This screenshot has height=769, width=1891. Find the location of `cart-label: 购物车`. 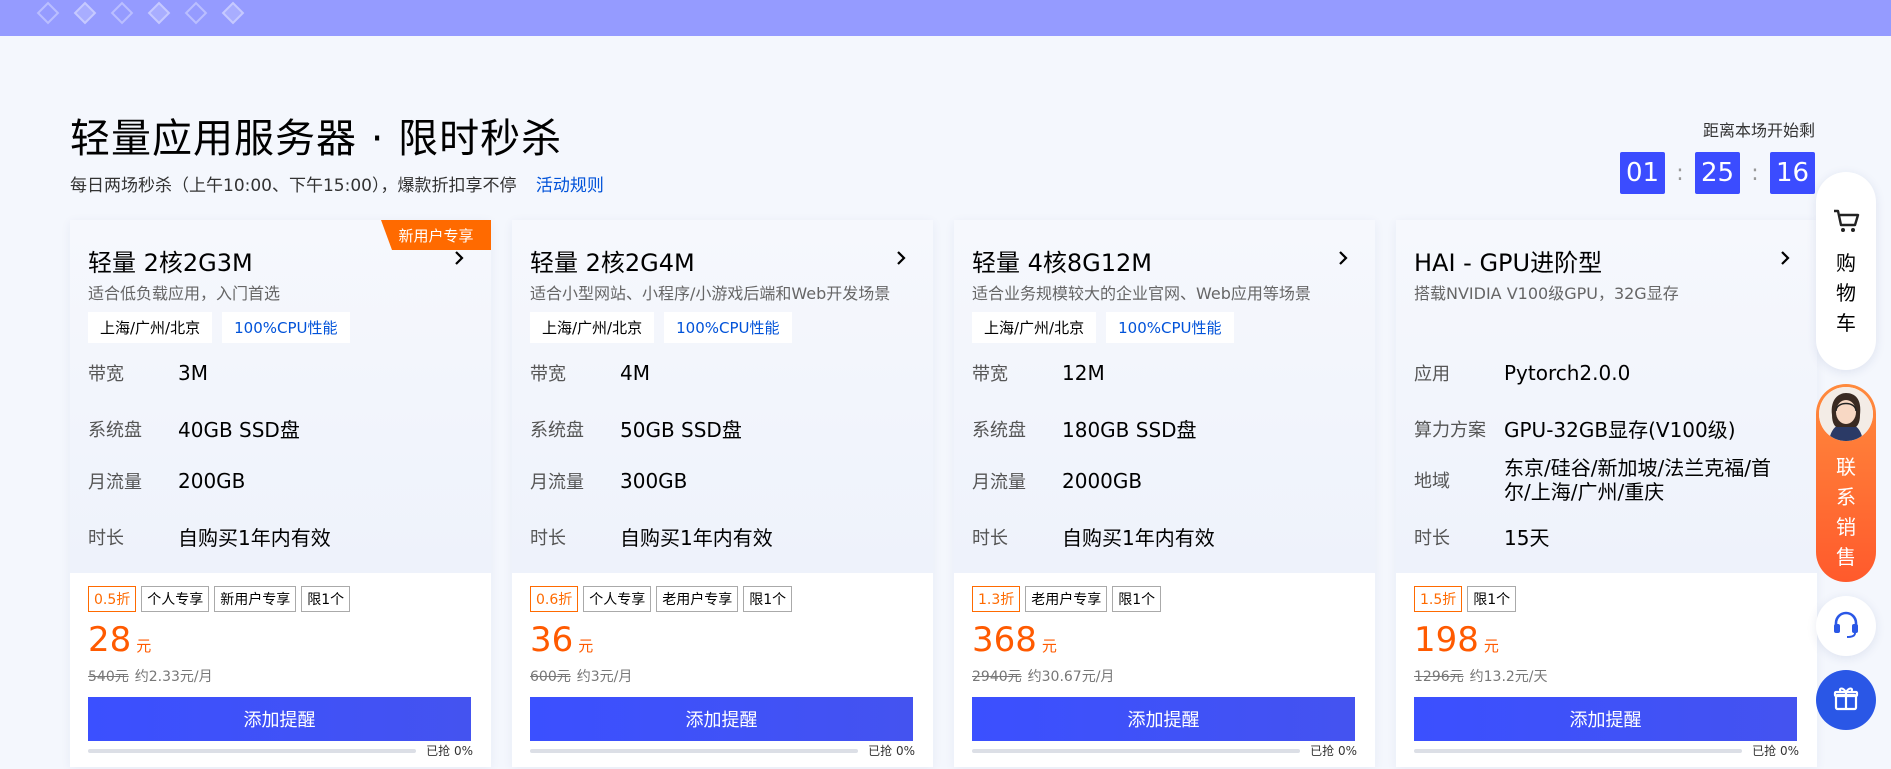

cart-label: 购物车 is located at coordinates (1846, 293).